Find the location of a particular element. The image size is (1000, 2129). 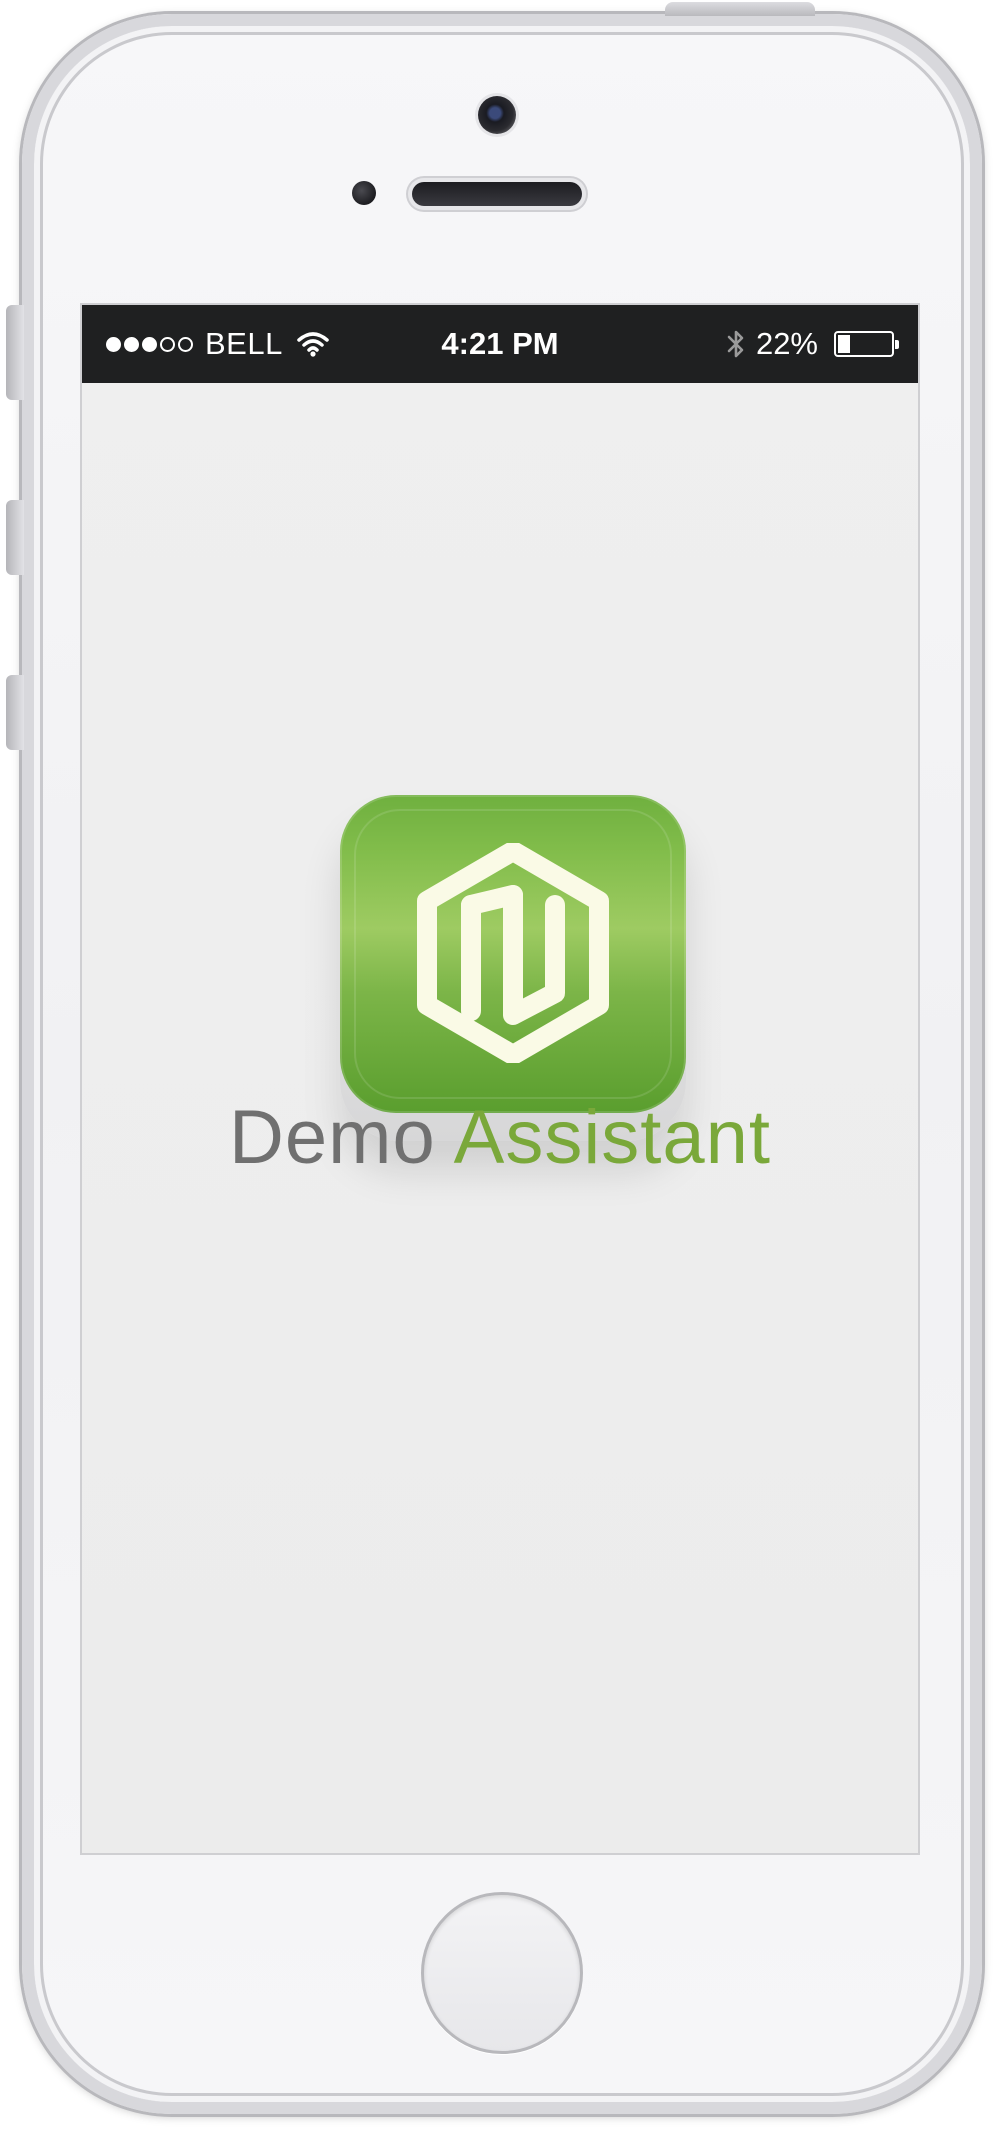

battery-level-fill is located at coordinates (844, 344).